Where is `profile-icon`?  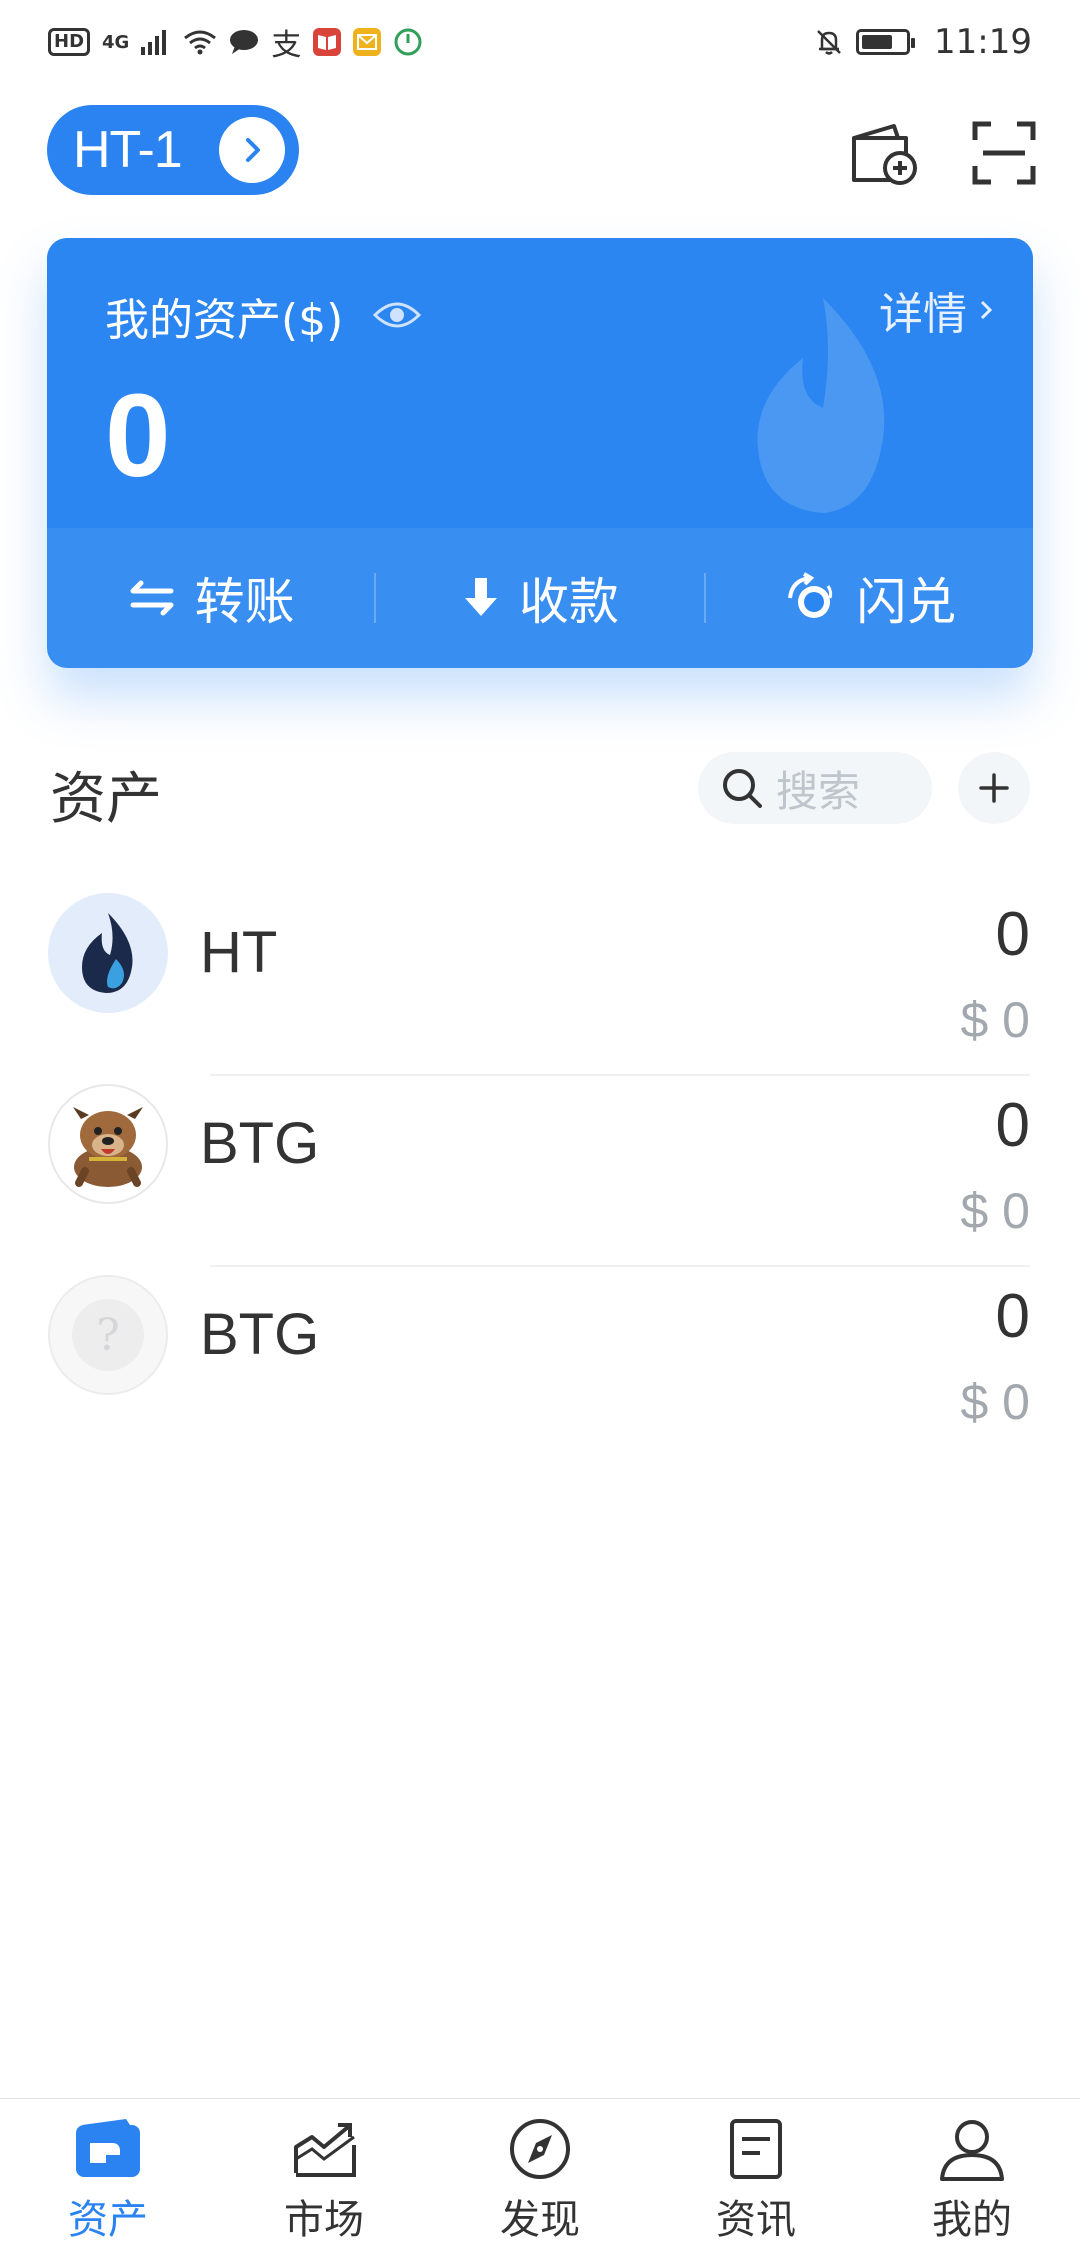
profile-icon is located at coordinates (972, 2150).